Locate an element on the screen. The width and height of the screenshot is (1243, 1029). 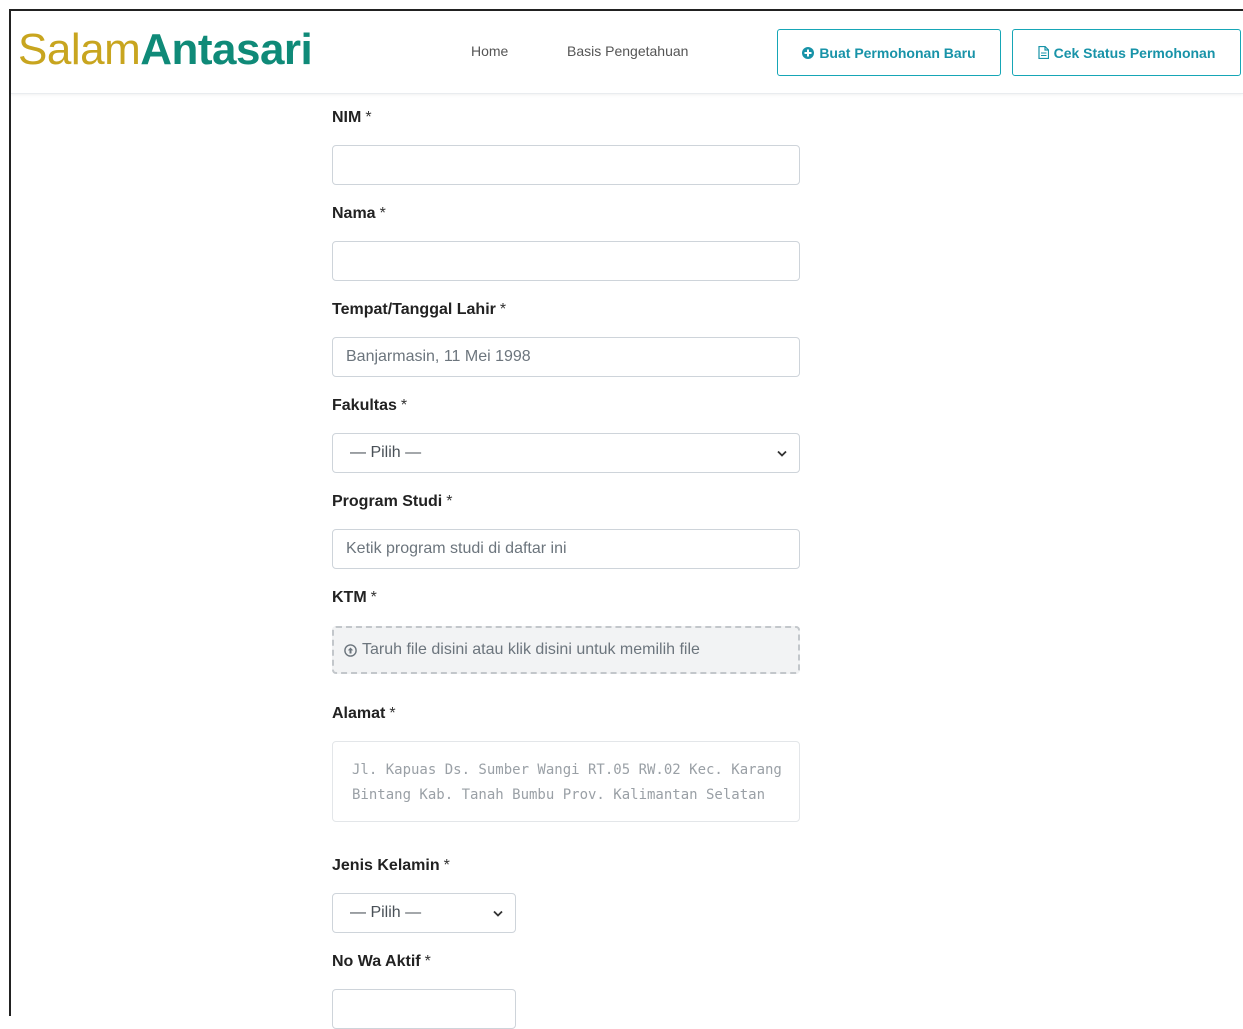
alamat-label-text: Alamat is located at coordinates (359, 713).